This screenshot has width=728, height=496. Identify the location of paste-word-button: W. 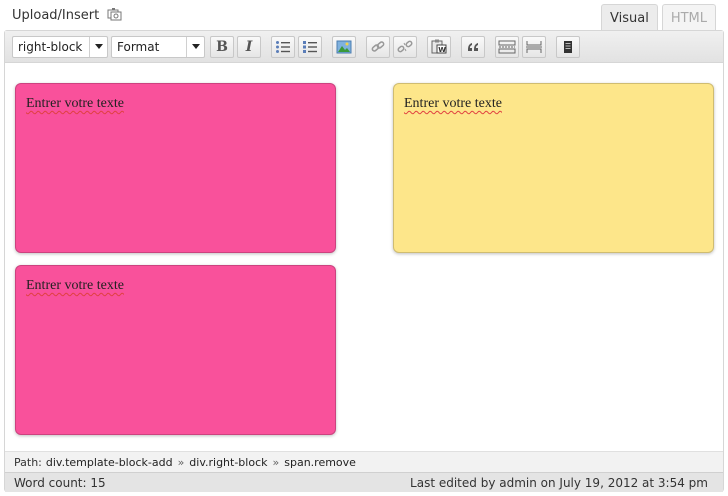
(439, 46).